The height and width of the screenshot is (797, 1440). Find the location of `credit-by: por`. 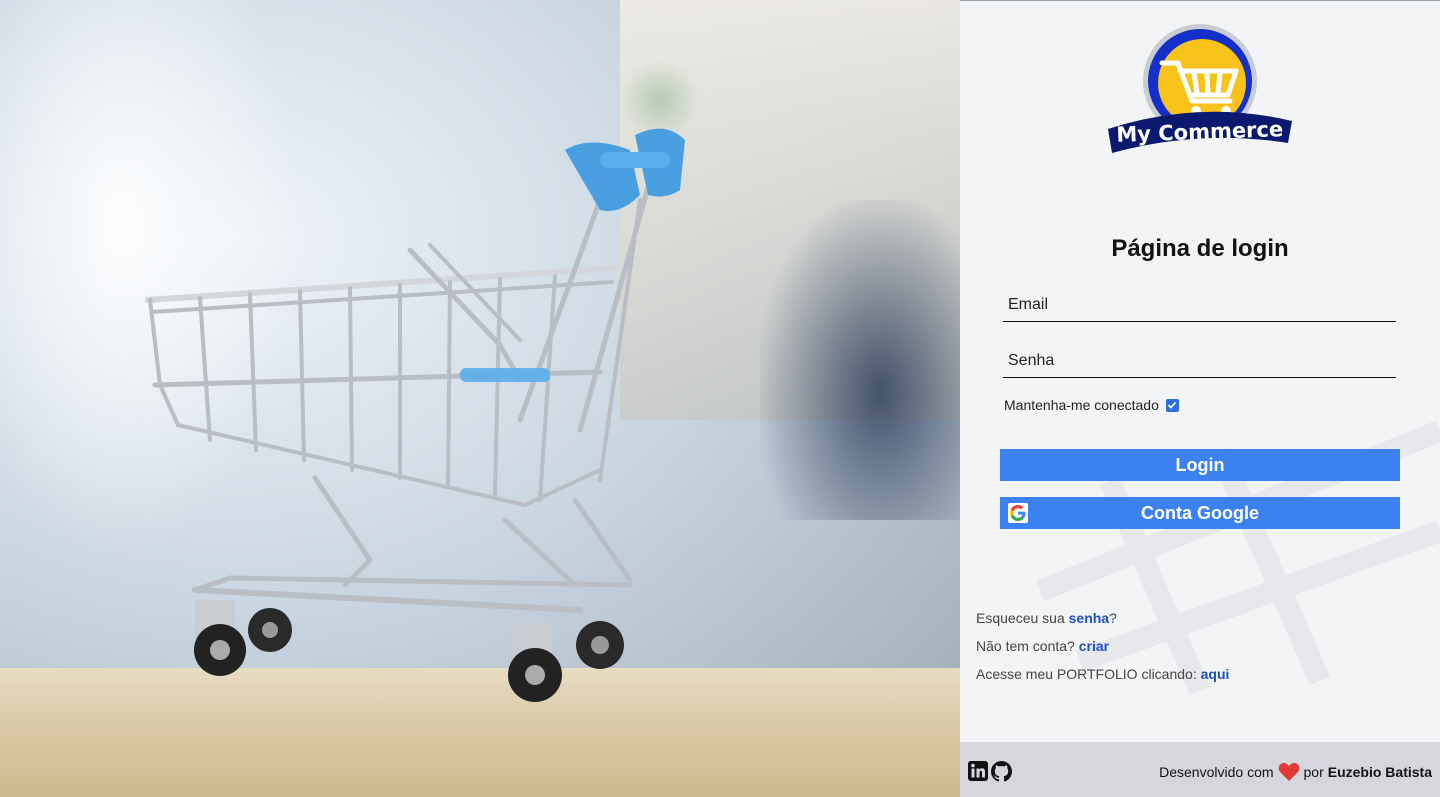

credit-by: por is located at coordinates (1313, 771).